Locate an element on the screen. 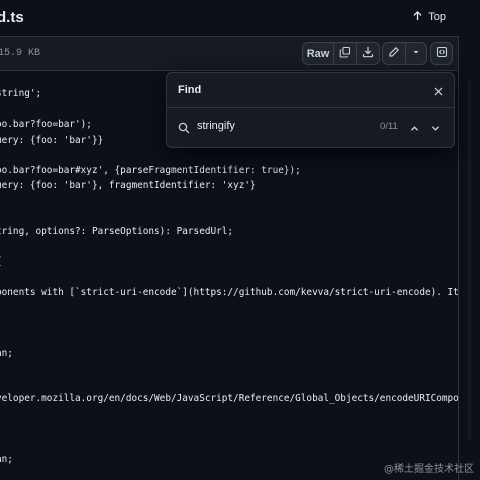  close-icon is located at coordinates (438, 90).